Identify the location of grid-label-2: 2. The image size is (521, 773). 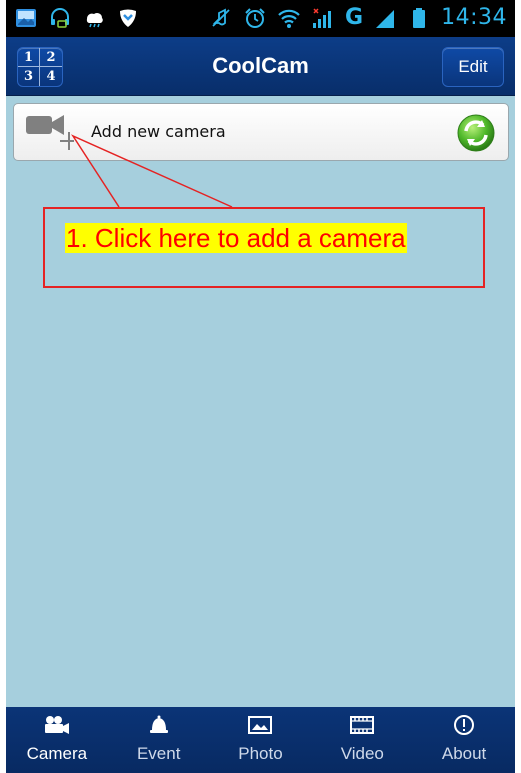
(51, 57).